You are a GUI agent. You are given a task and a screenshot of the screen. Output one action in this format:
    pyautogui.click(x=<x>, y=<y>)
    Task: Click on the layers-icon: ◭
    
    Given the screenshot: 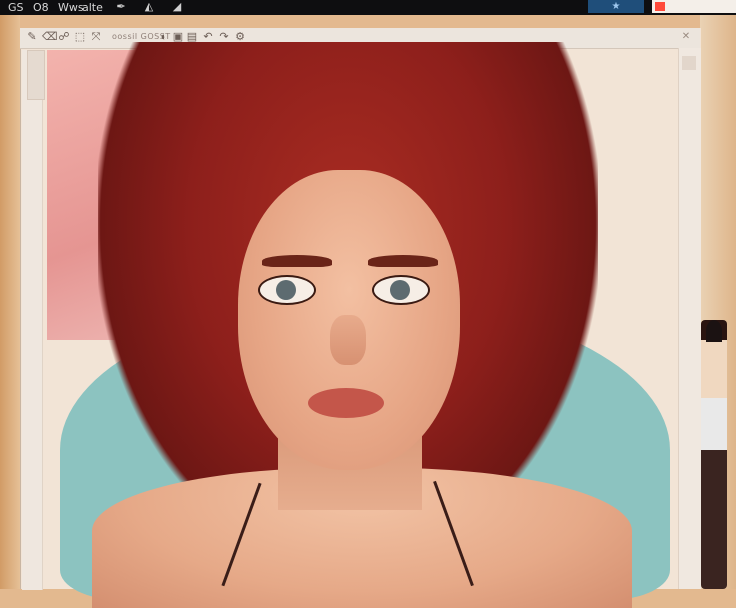 What is the action you would take?
    pyautogui.click(x=149, y=7)
    